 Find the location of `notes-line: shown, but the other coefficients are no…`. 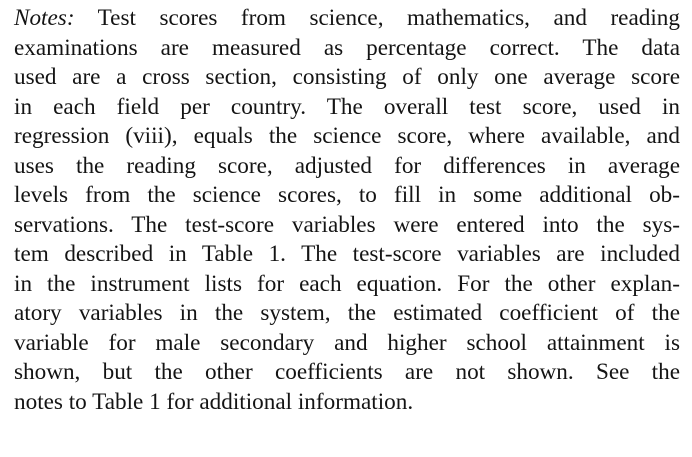

notes-line: shown, but the other coefficients are no… is located at coordinates (347, 372).